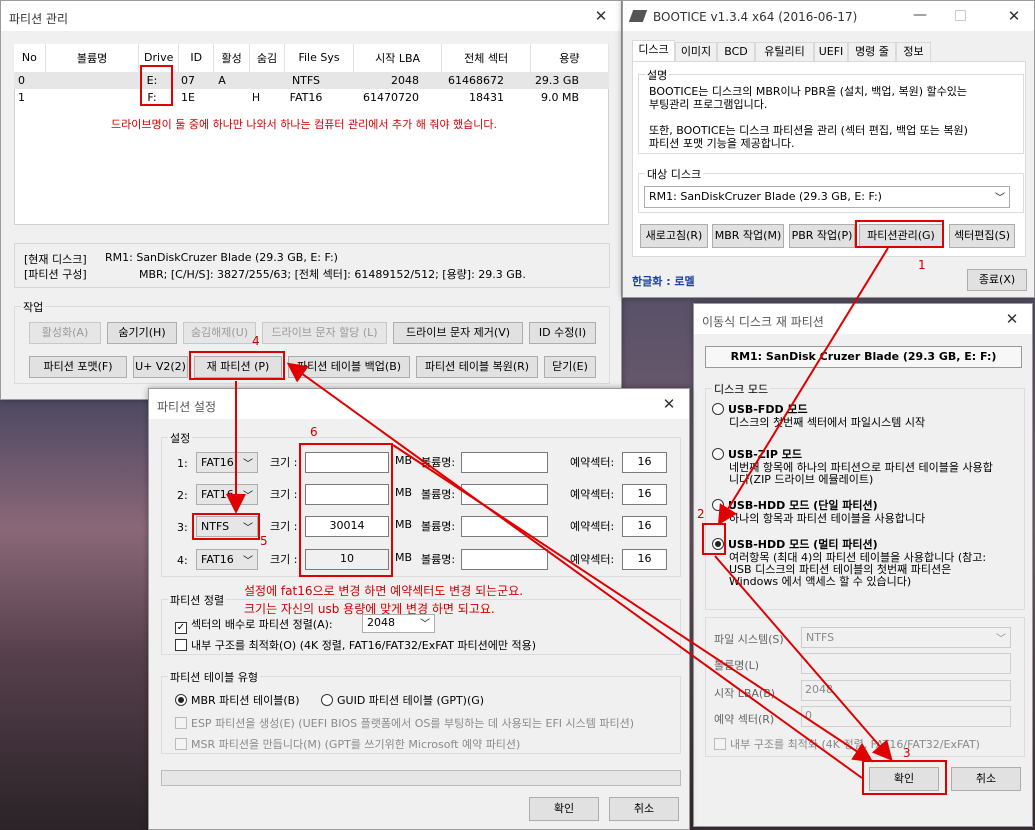  Describe the element at coordinates (256, 341) in the screenshot. I see `step-4-label: 4` at that location.